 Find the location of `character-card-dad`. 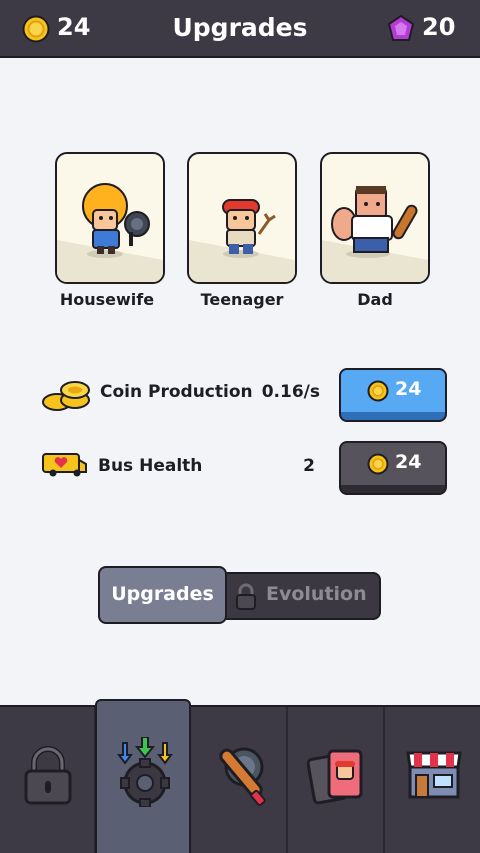

character-card-dad is located at coordinates (375, 218).